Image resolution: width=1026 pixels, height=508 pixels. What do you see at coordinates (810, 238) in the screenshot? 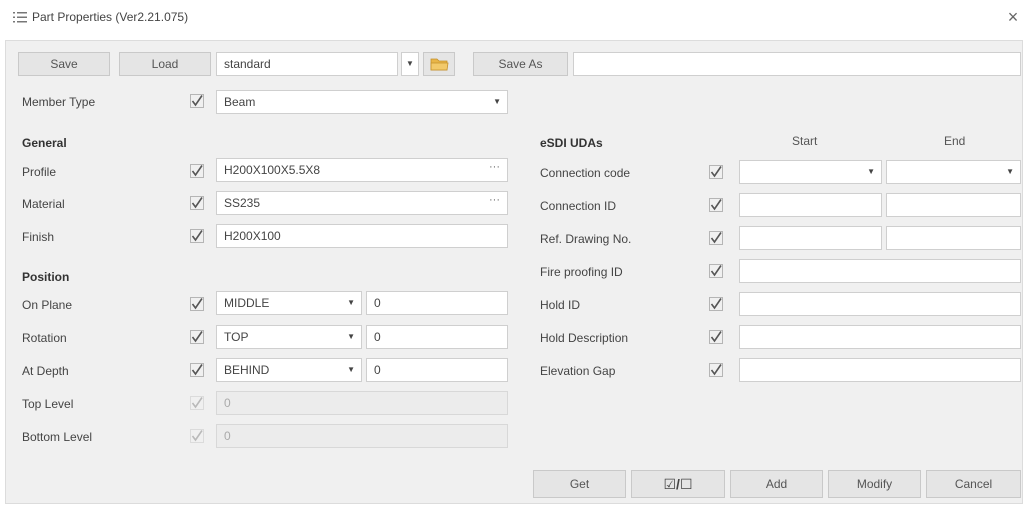
I see `ref-drawing-start-input` at bounding box center [810, 238].